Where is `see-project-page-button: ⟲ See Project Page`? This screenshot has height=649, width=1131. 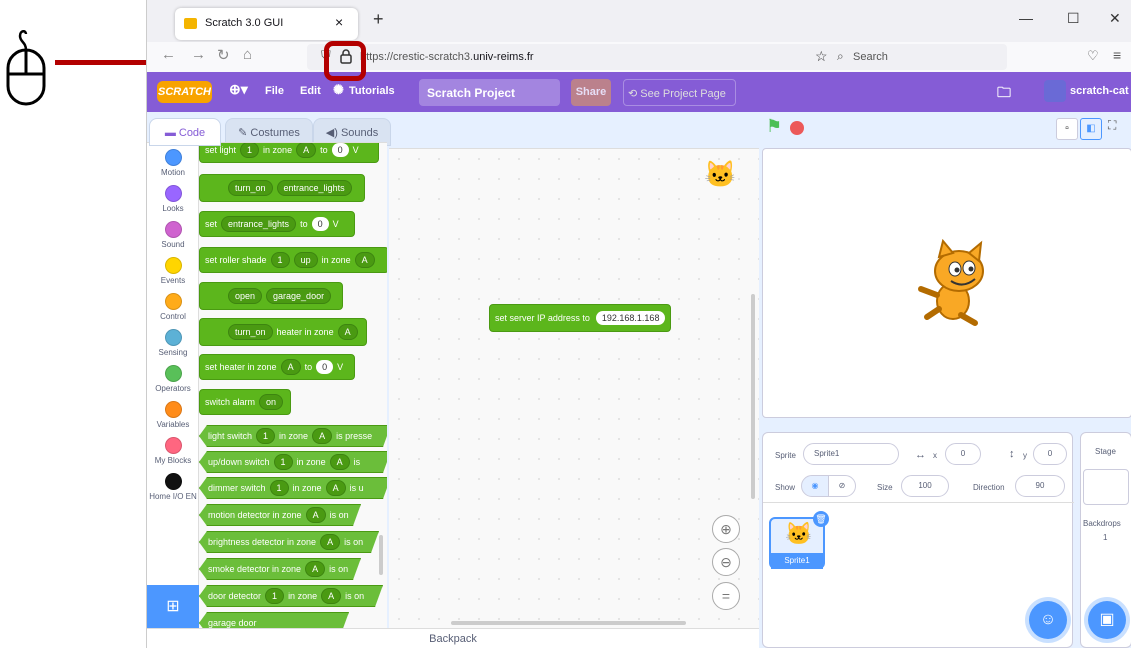 see-project-page-button: ⟲ See Project Page is located at coordinates (679, 92).